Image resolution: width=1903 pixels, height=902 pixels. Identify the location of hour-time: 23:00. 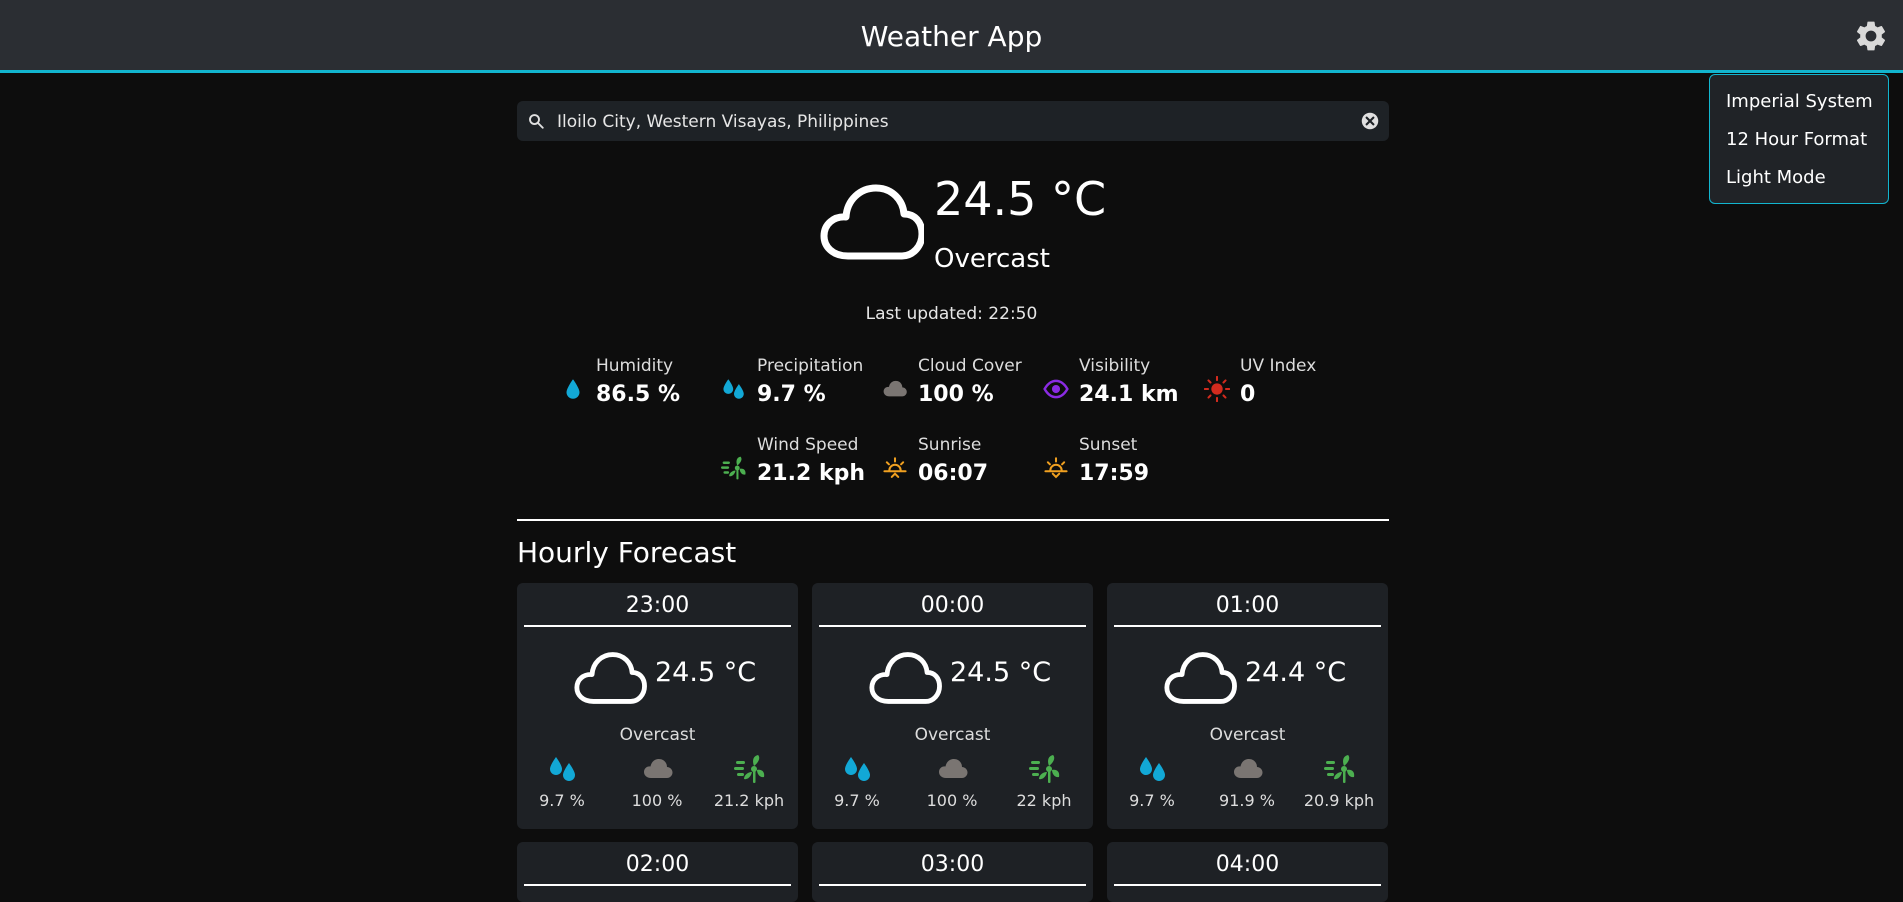
(657, 605).